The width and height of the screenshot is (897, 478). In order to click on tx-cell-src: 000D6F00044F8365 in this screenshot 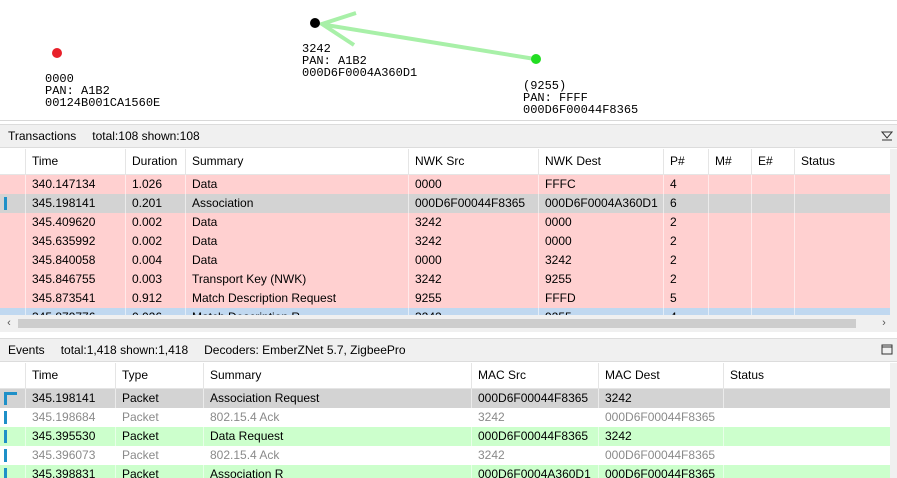, I will do `click(473, 203)`.